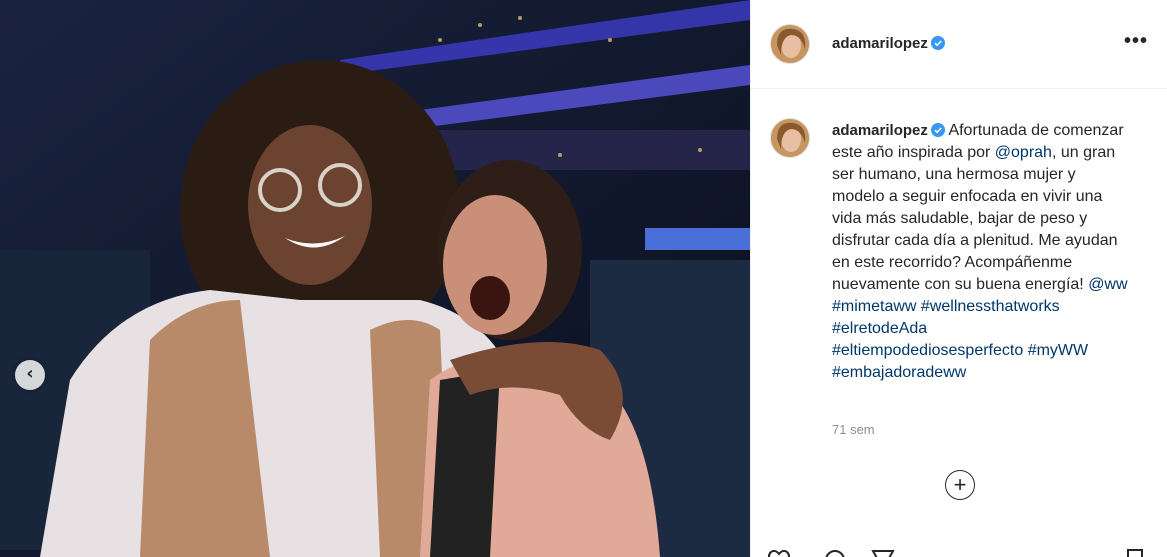 The image size is (1167, 557). What do you see at coordinates (880, 130) in the screenshot?
I see `caption-username: adamarilopez` at bounding box center [880, 130].